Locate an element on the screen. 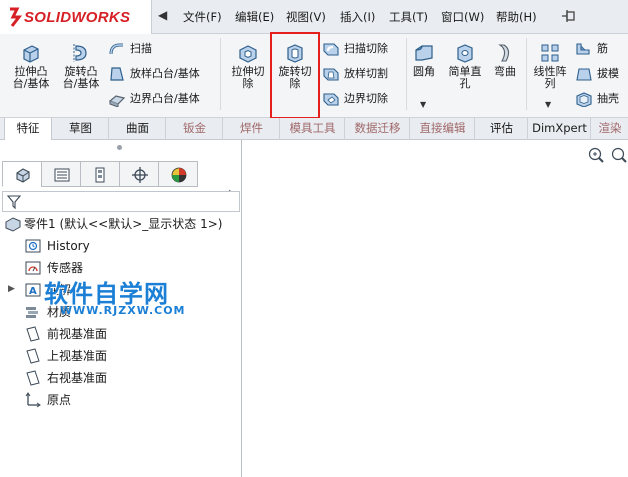 Image resolution: width=628 pixels, height=477 pixels. simple-hole-button: 简单直 孔 is located at coordinates (465, 66).